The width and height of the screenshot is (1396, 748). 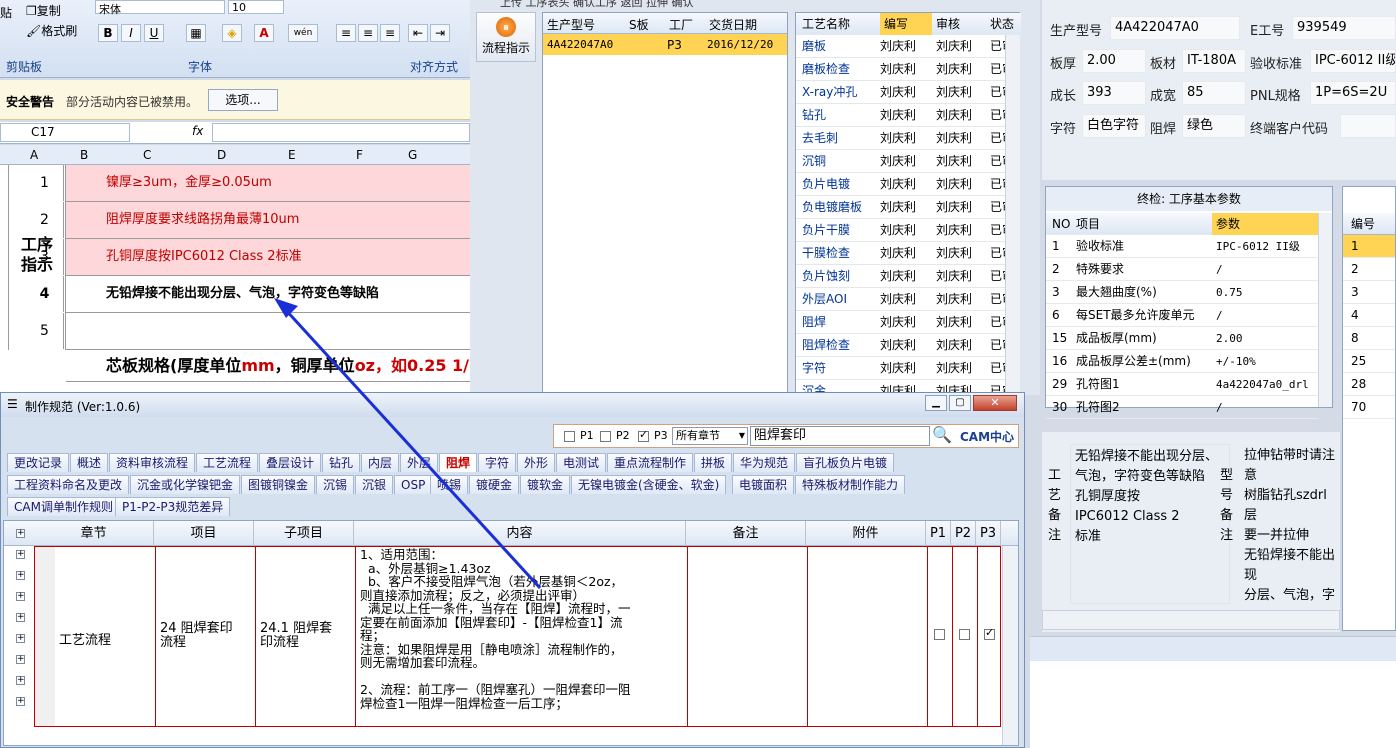 I want to click on arrow-line, so click(x=412, y=448).